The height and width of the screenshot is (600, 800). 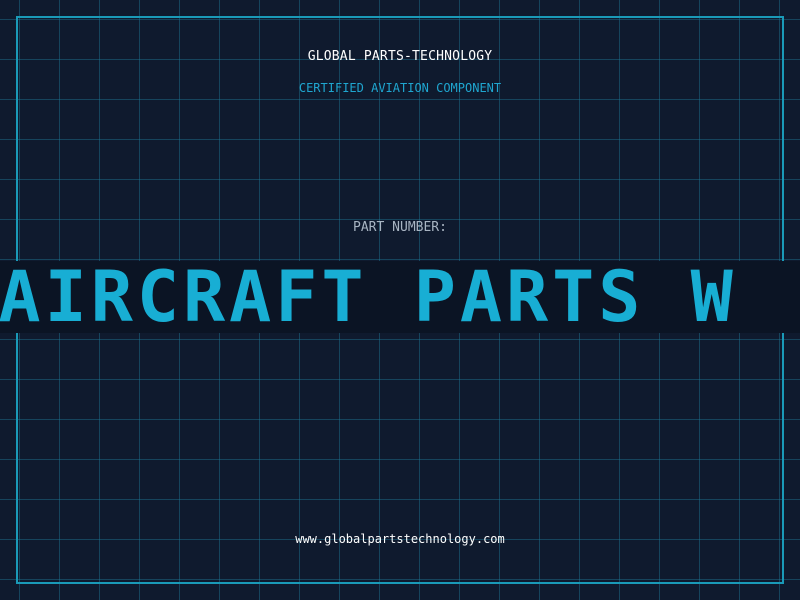 I want to click on company-tagline: CERTIFIED AVIATION COMPONENT, so click(x=400, y=88).